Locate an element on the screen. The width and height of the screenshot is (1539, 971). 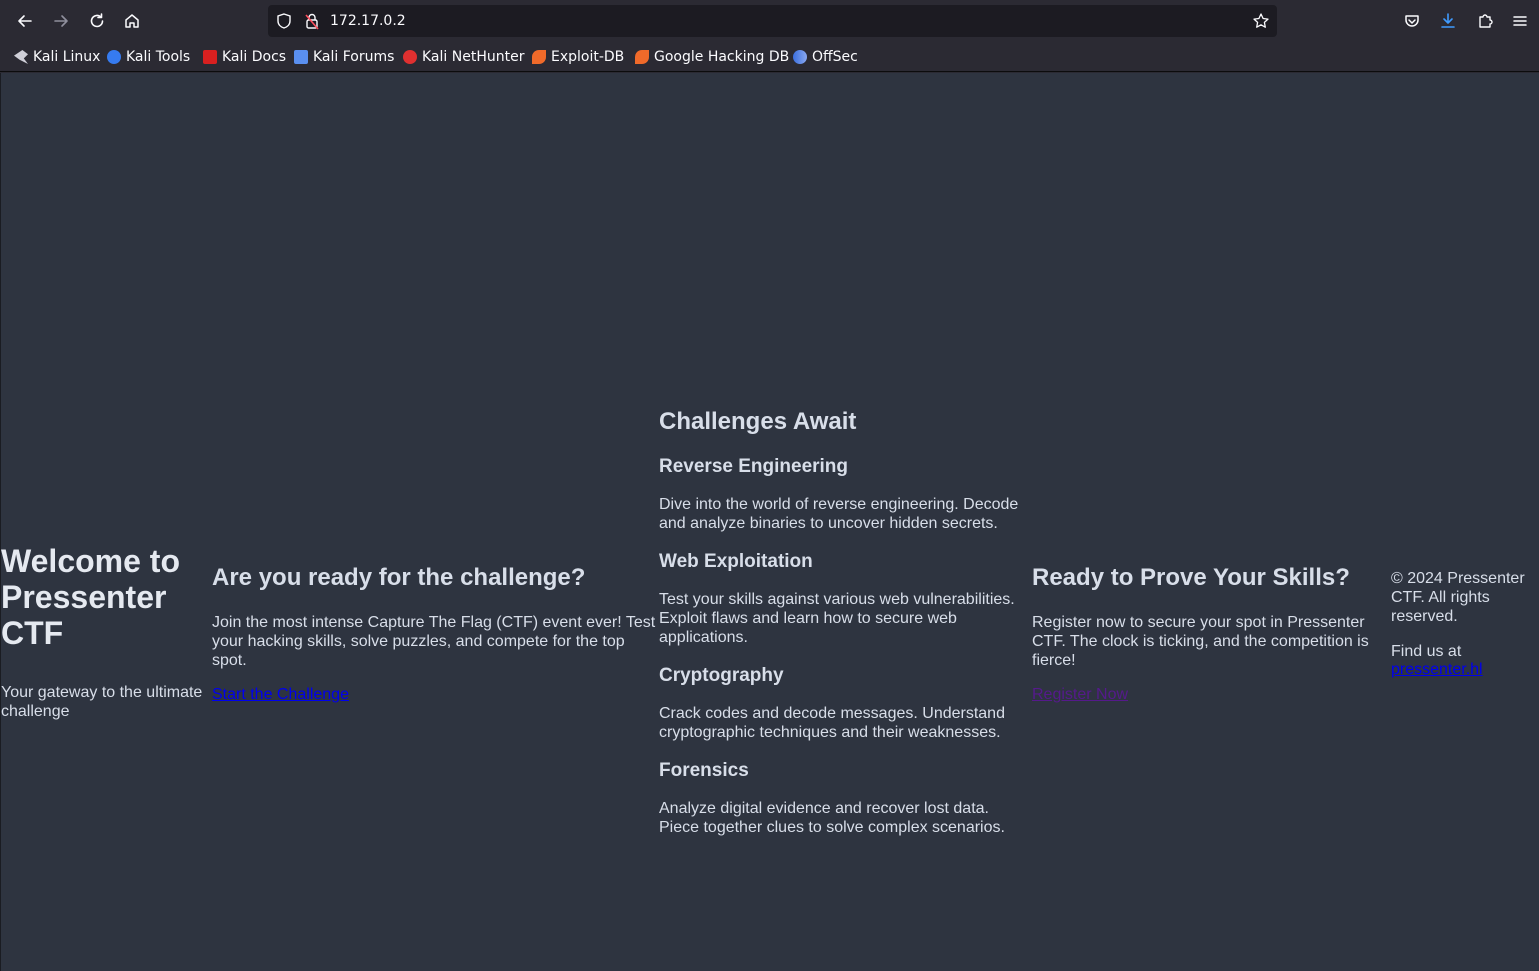
lock-insecure-icon is located at coordinates (312, 21).